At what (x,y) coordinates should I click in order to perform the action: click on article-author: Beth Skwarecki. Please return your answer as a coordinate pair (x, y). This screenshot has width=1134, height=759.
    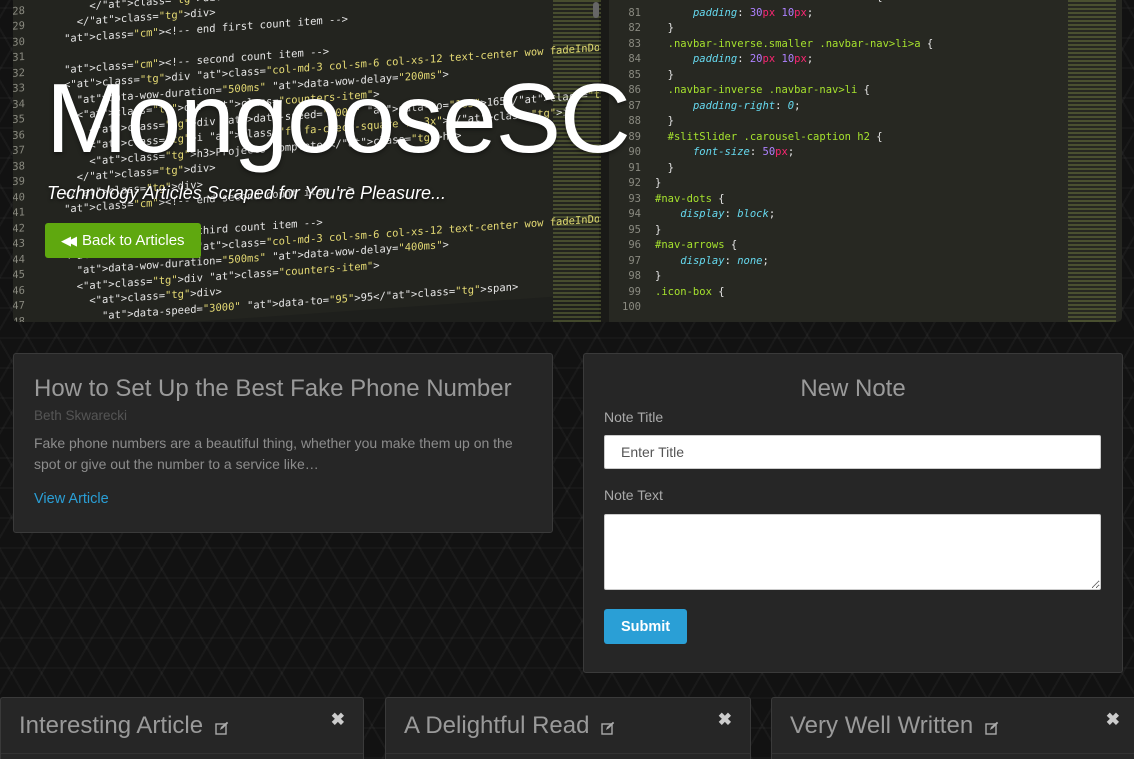
    Looking at the image, I should click on (81, 415).